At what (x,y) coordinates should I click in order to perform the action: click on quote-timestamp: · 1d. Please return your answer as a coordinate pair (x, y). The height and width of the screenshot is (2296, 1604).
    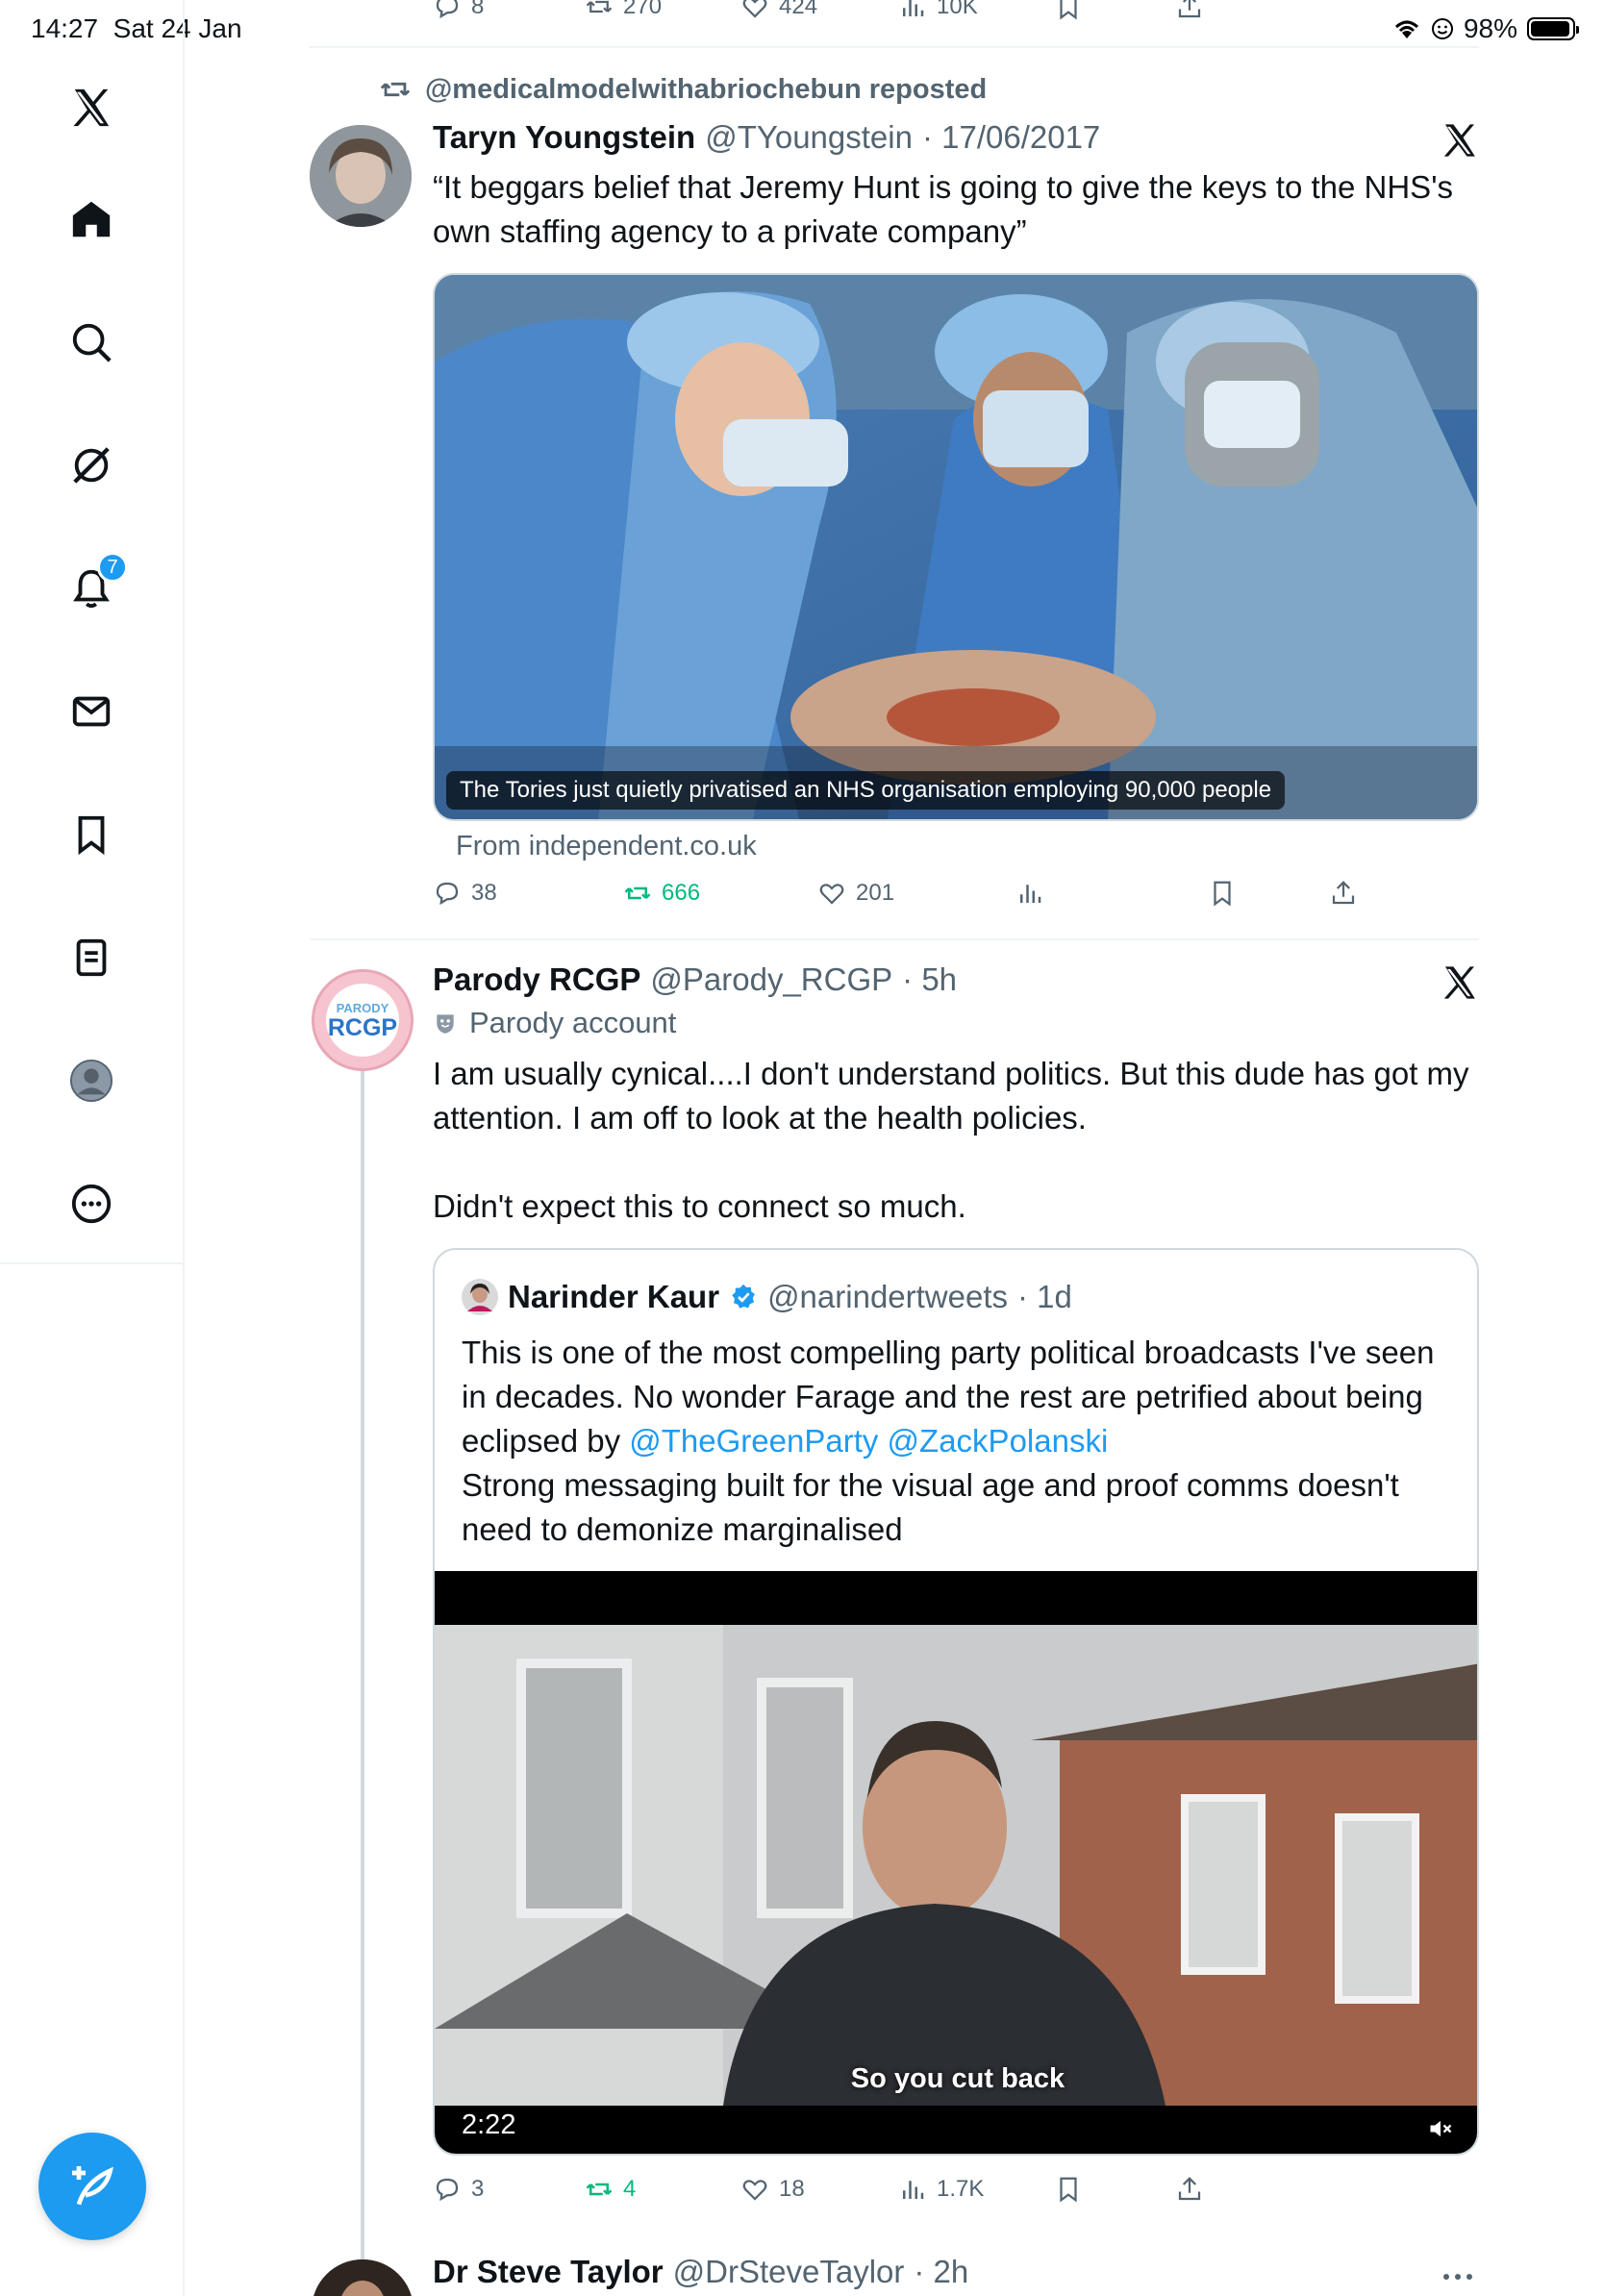
    Looking at the image, I should click on (1044, 1296).